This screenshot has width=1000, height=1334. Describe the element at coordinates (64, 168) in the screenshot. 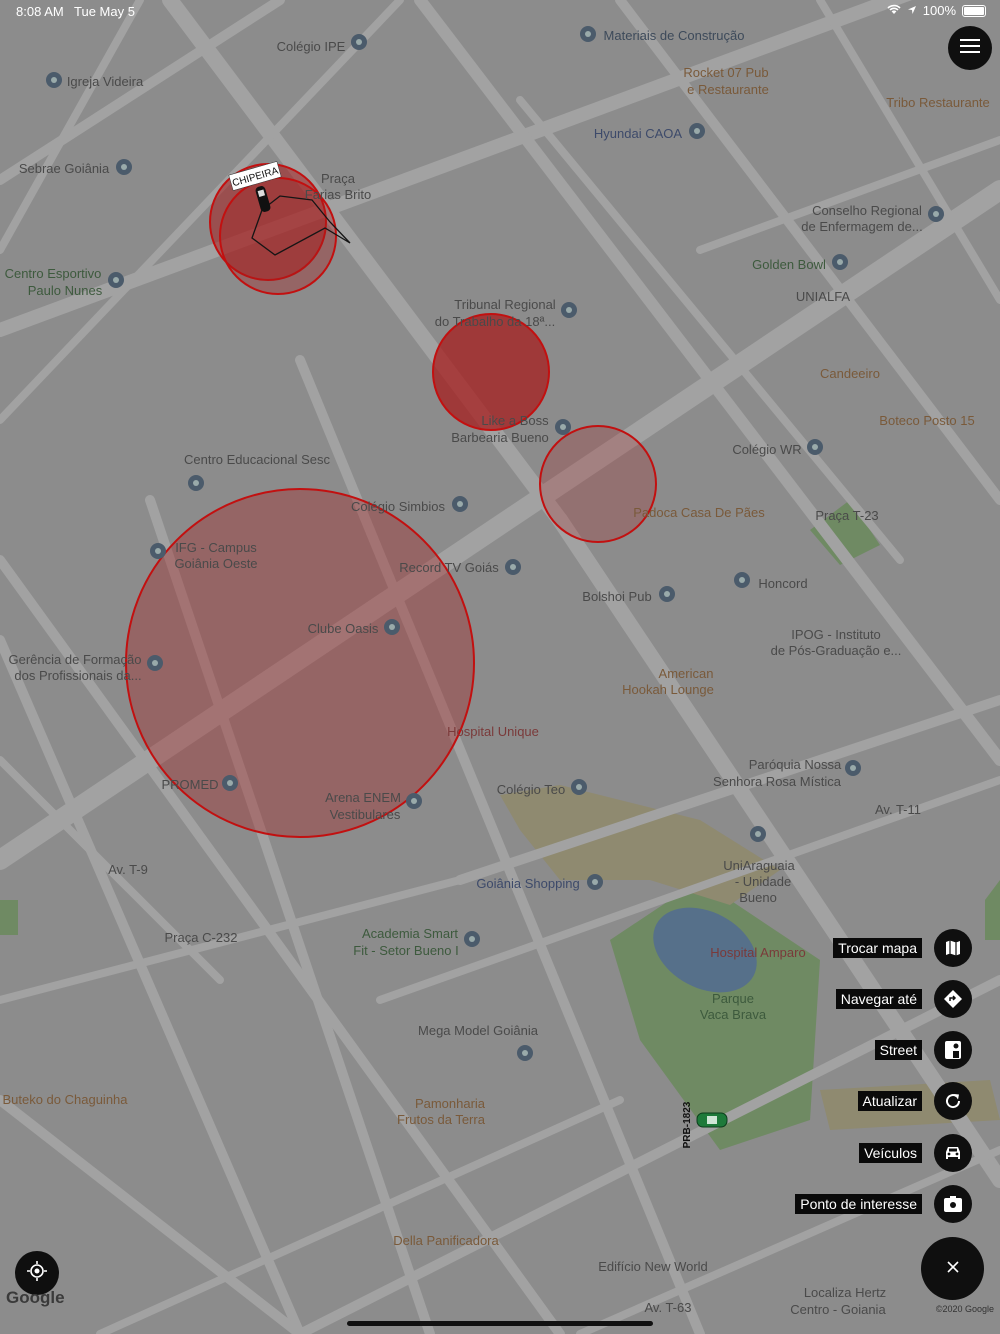

I see `map-label: Sebrae Goiânia` at that location.